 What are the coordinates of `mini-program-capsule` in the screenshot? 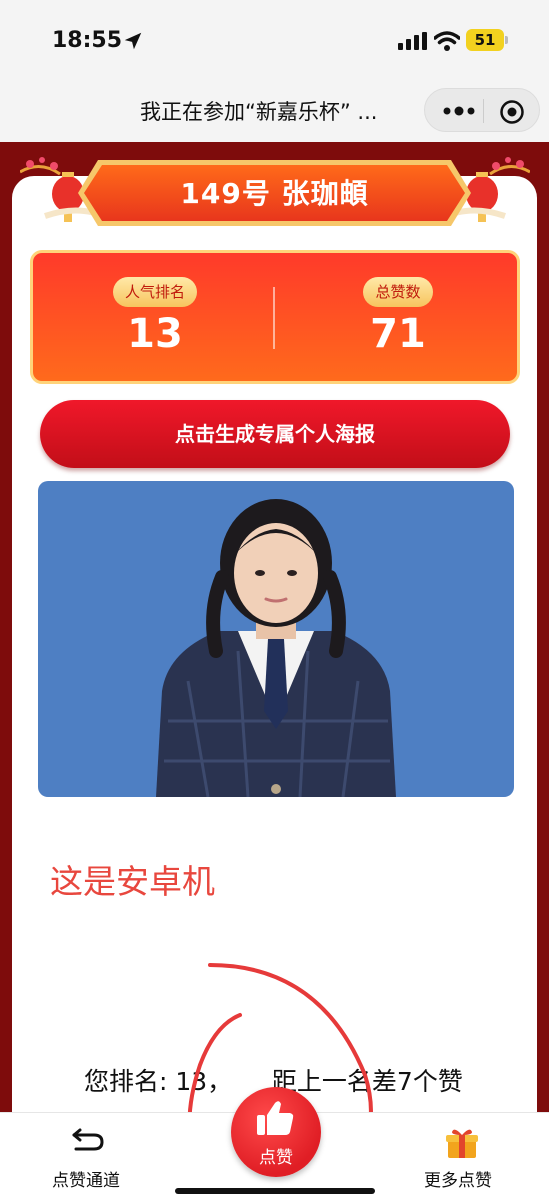 It's located at (482, 110).